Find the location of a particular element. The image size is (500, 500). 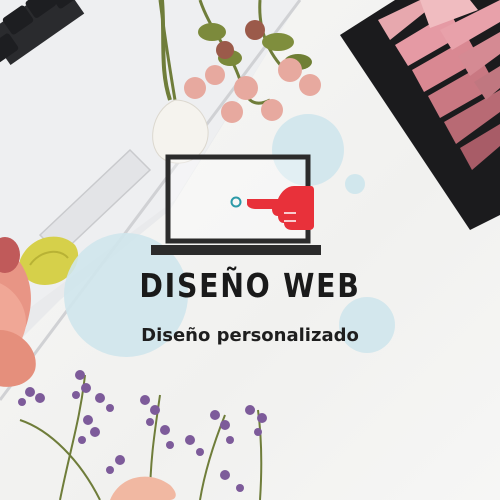

small-circle is located at coordinates (355, 184).